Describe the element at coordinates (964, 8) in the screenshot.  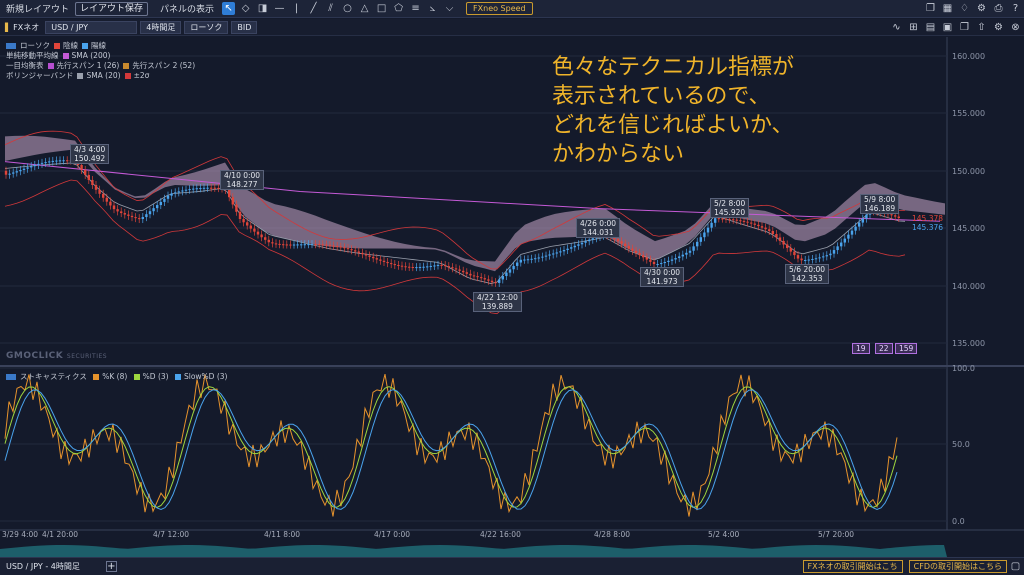
I see `bell-icon: ♢` at that location.